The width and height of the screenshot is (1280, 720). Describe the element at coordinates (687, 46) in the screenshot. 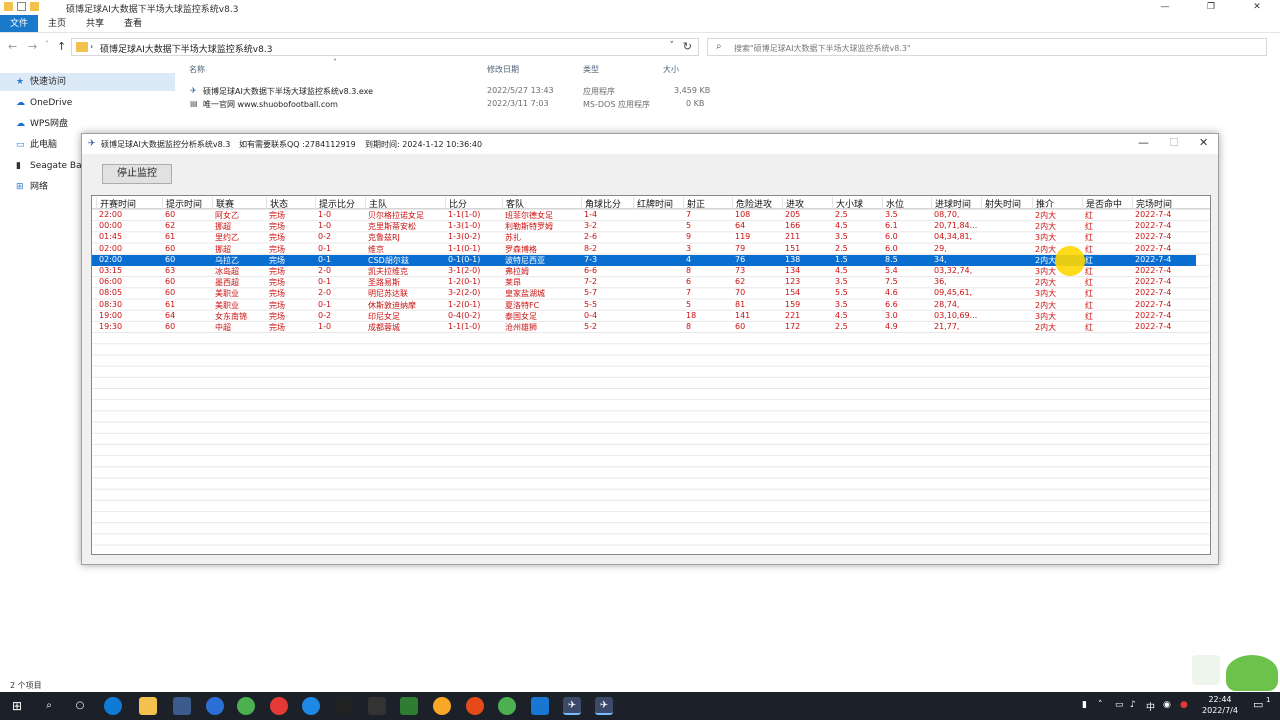

I see `refresh-icon: ↻` at that location.